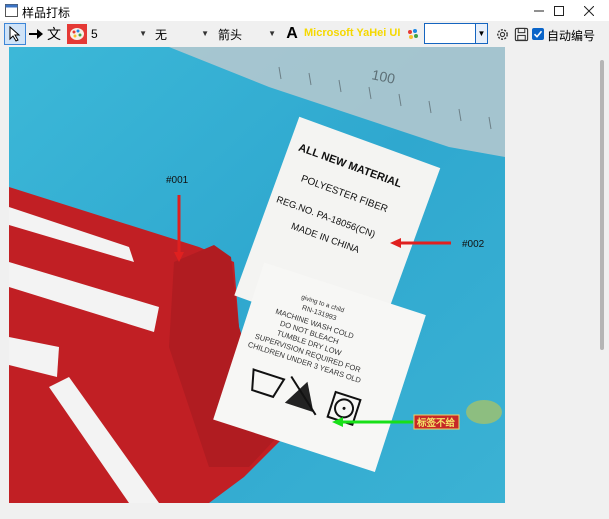  I want to click on vertical-scrollbar-thumb, so click(602, 205).